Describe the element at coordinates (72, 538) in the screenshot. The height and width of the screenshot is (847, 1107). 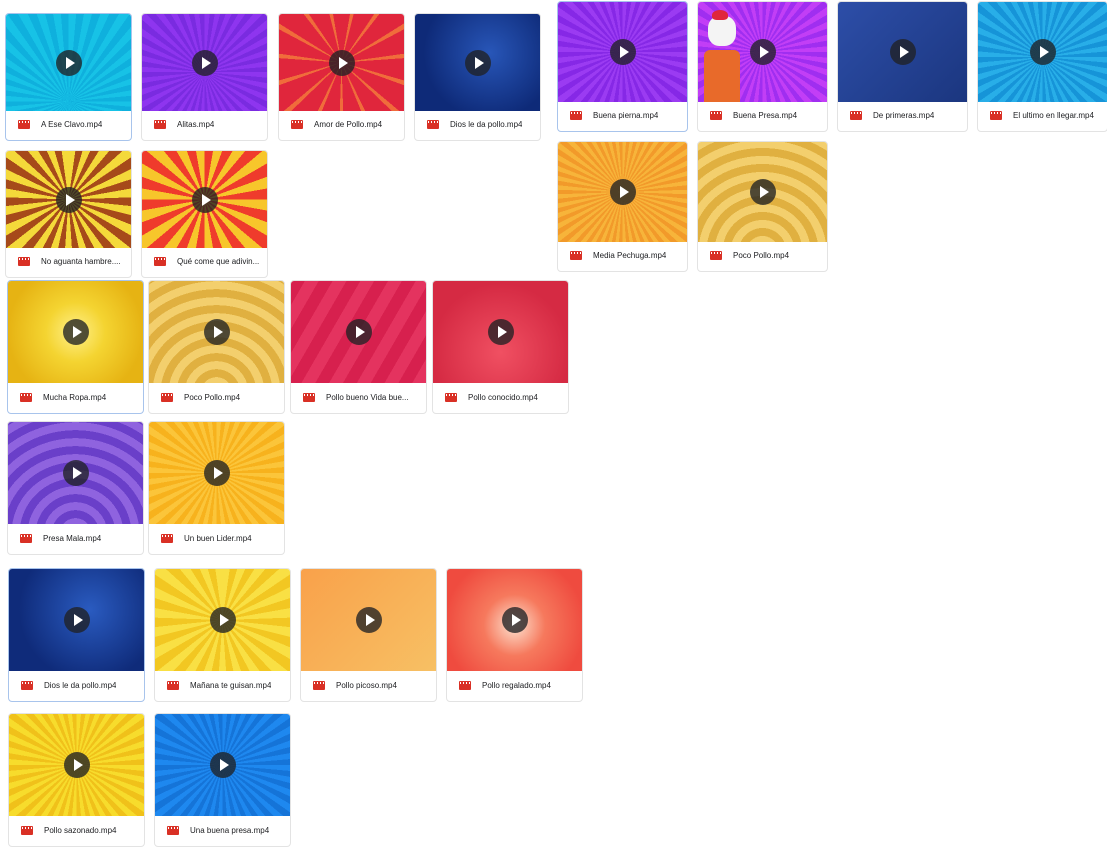
I see `file-name: Presa Mala.mp4` at that location.